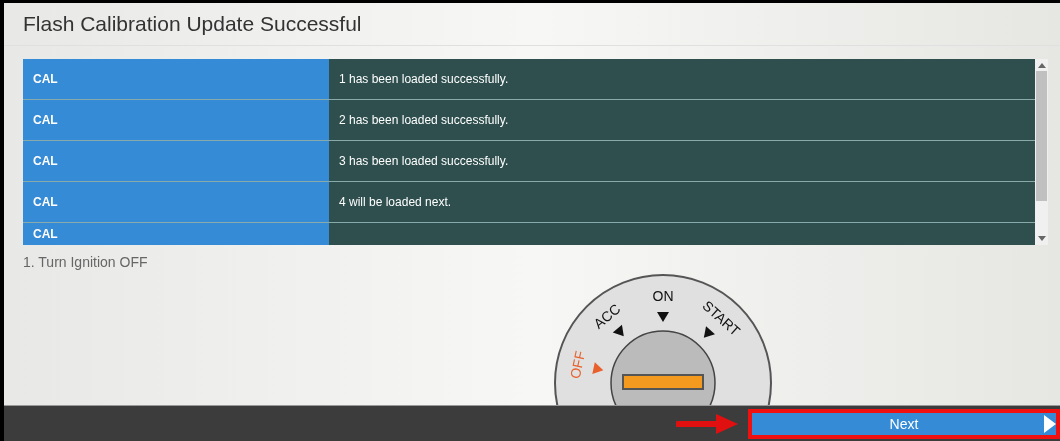 Image resolution: width=1060 pixels, height=441 pixels. I want to click on instruction-text: 1. Turn Ignition OFF, so click(85, 262).